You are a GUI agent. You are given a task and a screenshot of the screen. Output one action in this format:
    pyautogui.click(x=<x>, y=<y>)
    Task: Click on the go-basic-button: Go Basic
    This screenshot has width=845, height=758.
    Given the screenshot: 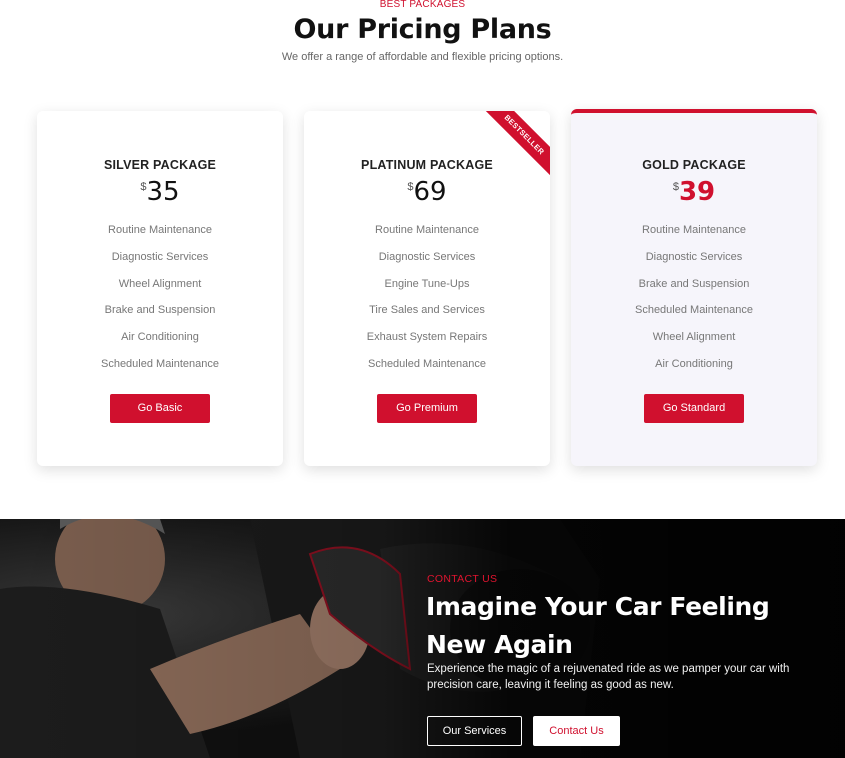 What is the action you would take?
    pyautogui.click(x=160, y=408)
    